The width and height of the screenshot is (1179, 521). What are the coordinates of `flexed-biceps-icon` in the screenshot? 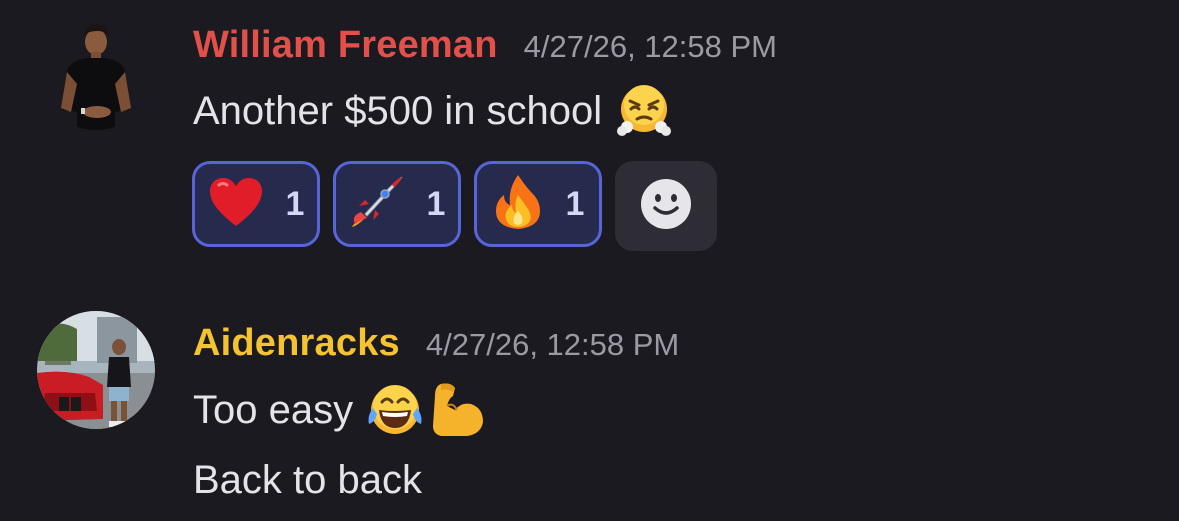 It's located at (457, 410).